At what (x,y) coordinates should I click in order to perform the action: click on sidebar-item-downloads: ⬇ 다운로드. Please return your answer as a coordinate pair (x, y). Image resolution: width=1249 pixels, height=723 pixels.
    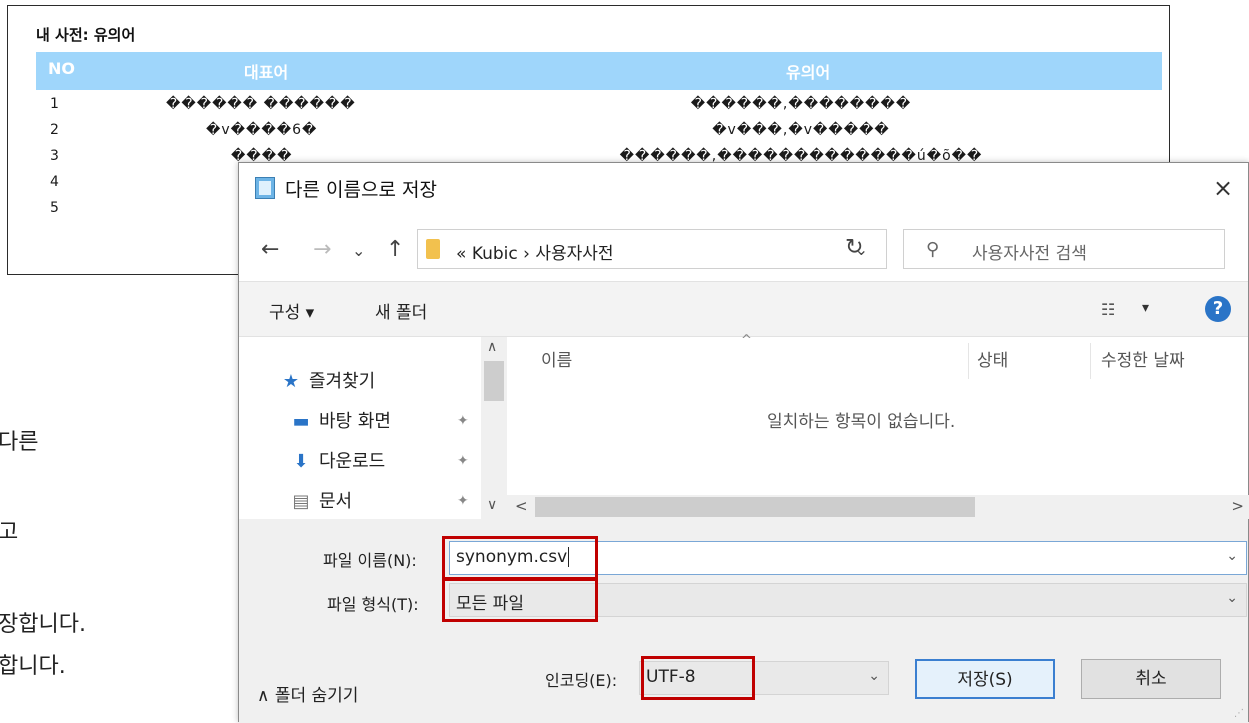
    Looking at the image, I should click on (337, 460).